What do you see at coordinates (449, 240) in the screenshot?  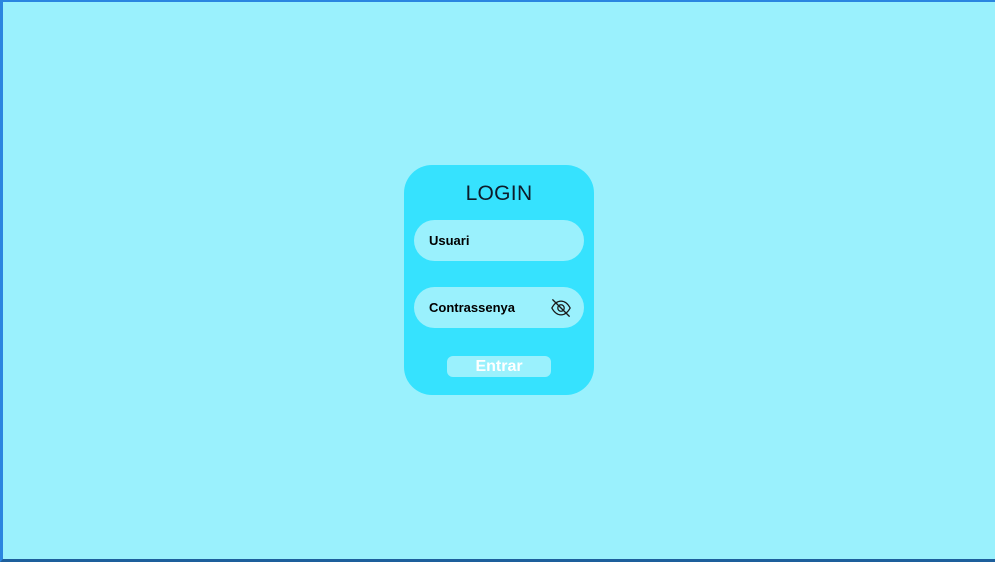 I see `username-placeholder: Usuari` at bounding box center [449, 240].